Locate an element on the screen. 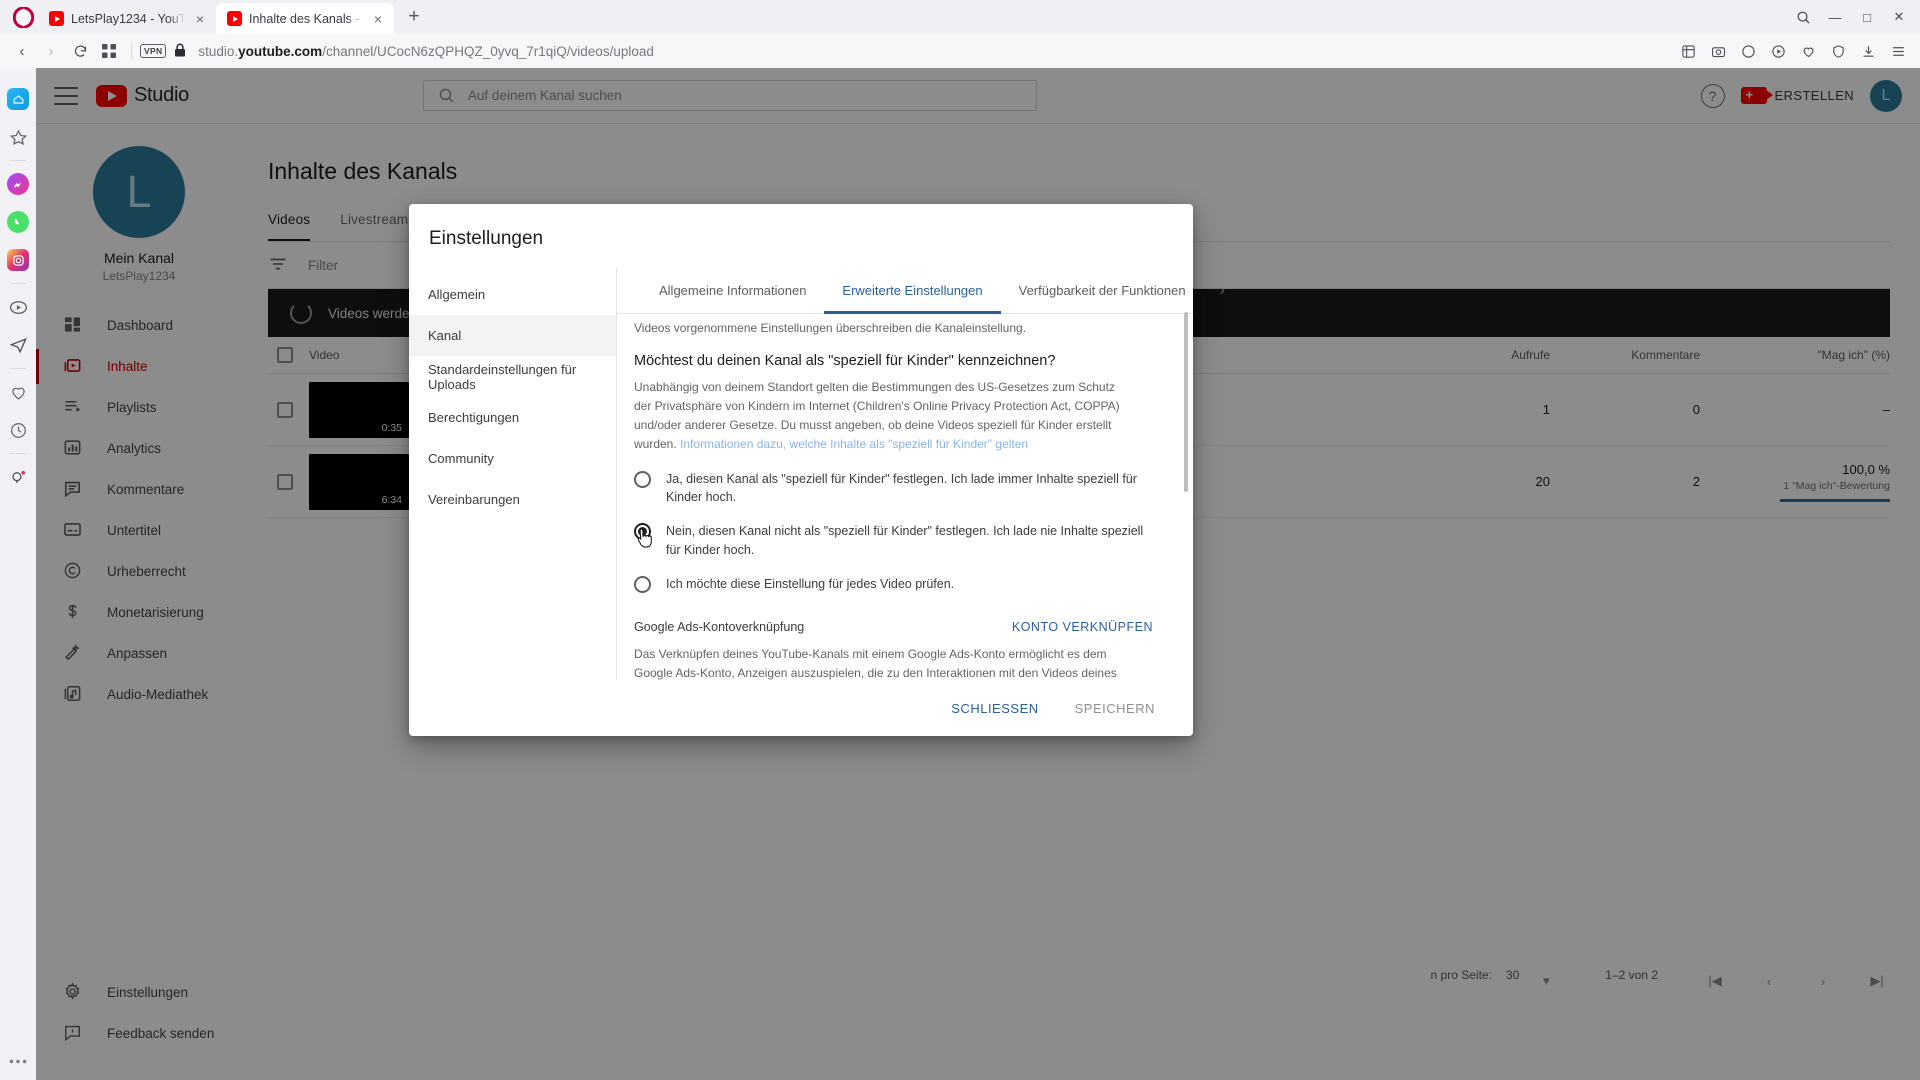  download-icon is located at coordinates (1868, 51).